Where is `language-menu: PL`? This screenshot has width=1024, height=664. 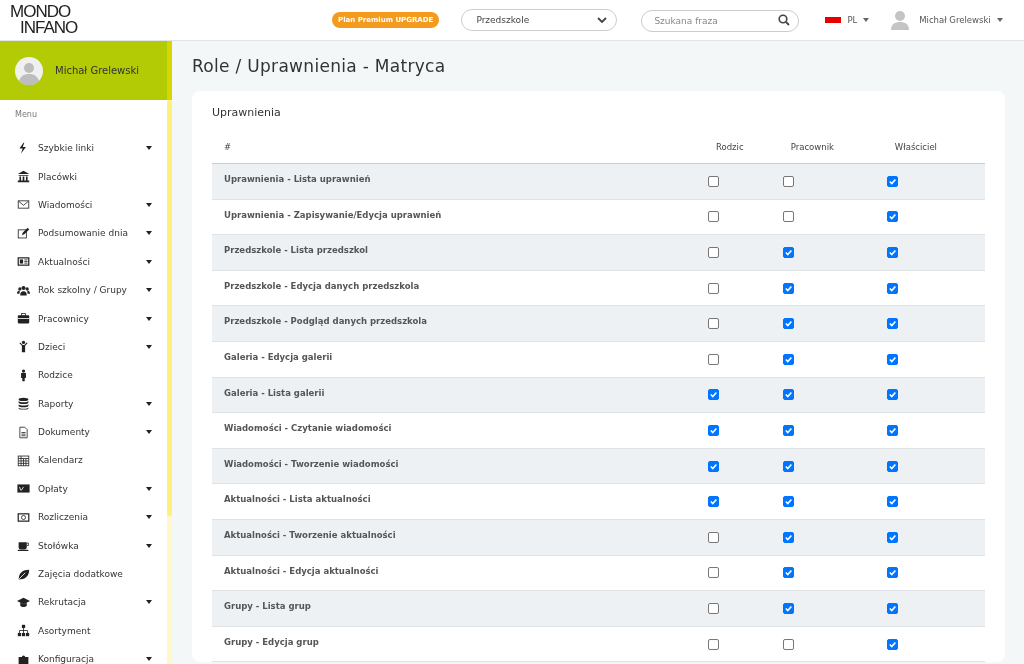
language-menu: PL is located at coordinates (847, 20).